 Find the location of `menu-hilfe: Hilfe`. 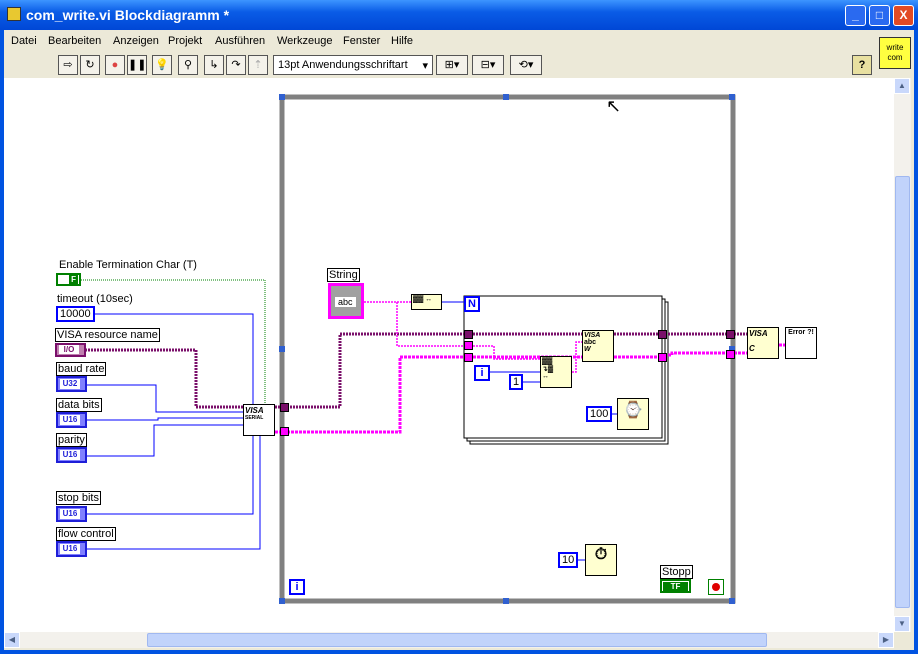

menu-hilfe: Hilfe is located at coordinates (402, 41).